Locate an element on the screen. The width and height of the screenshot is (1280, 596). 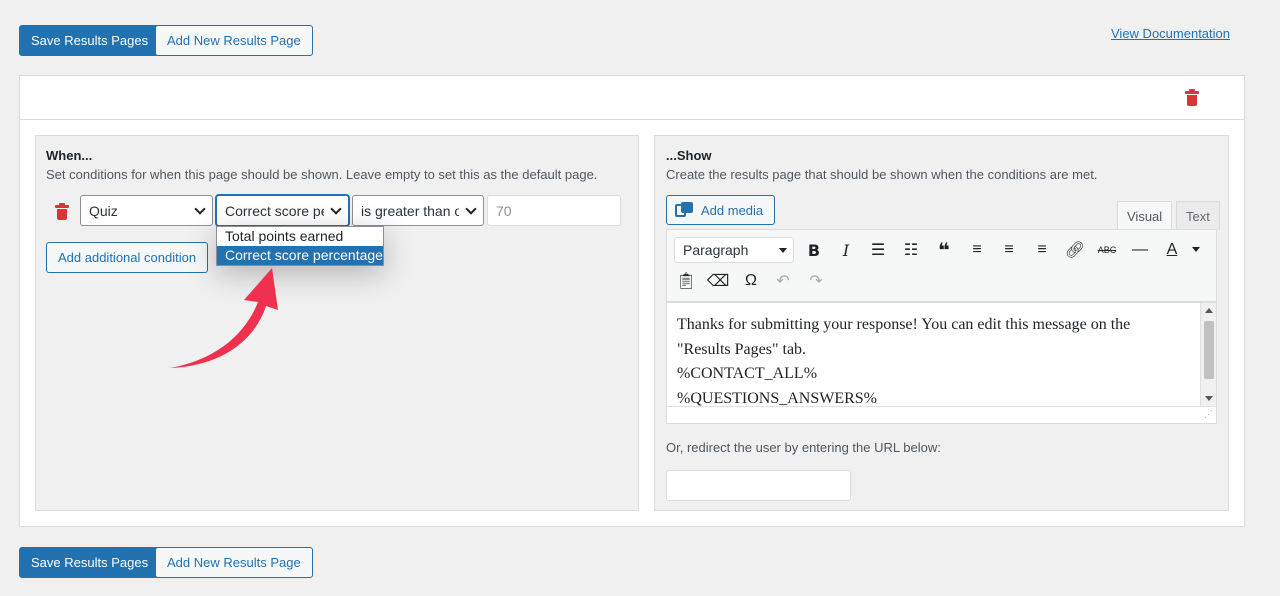
strikethrough-icon: ABC is located at coordinates (1107, 250).